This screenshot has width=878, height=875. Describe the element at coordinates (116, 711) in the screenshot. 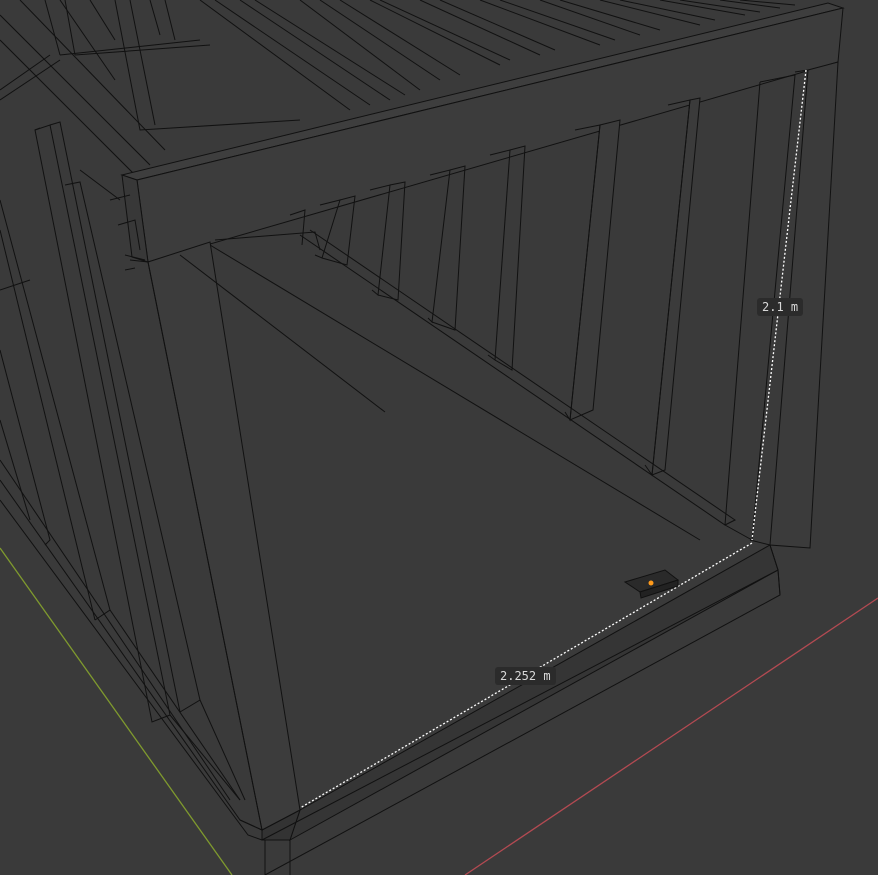

I see `y-axis-line` at that location.